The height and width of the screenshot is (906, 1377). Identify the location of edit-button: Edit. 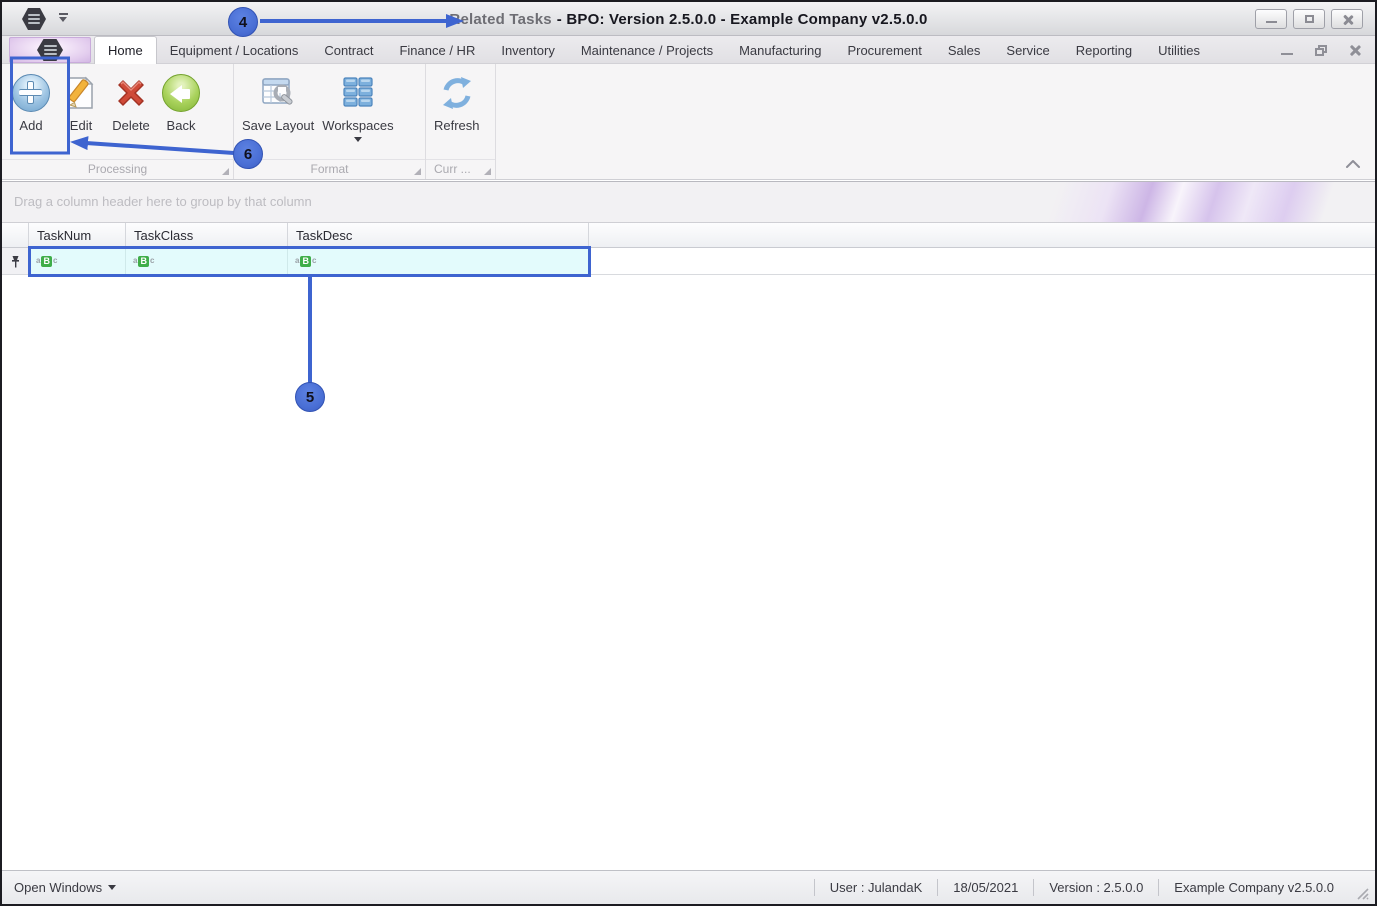
(81, 101).